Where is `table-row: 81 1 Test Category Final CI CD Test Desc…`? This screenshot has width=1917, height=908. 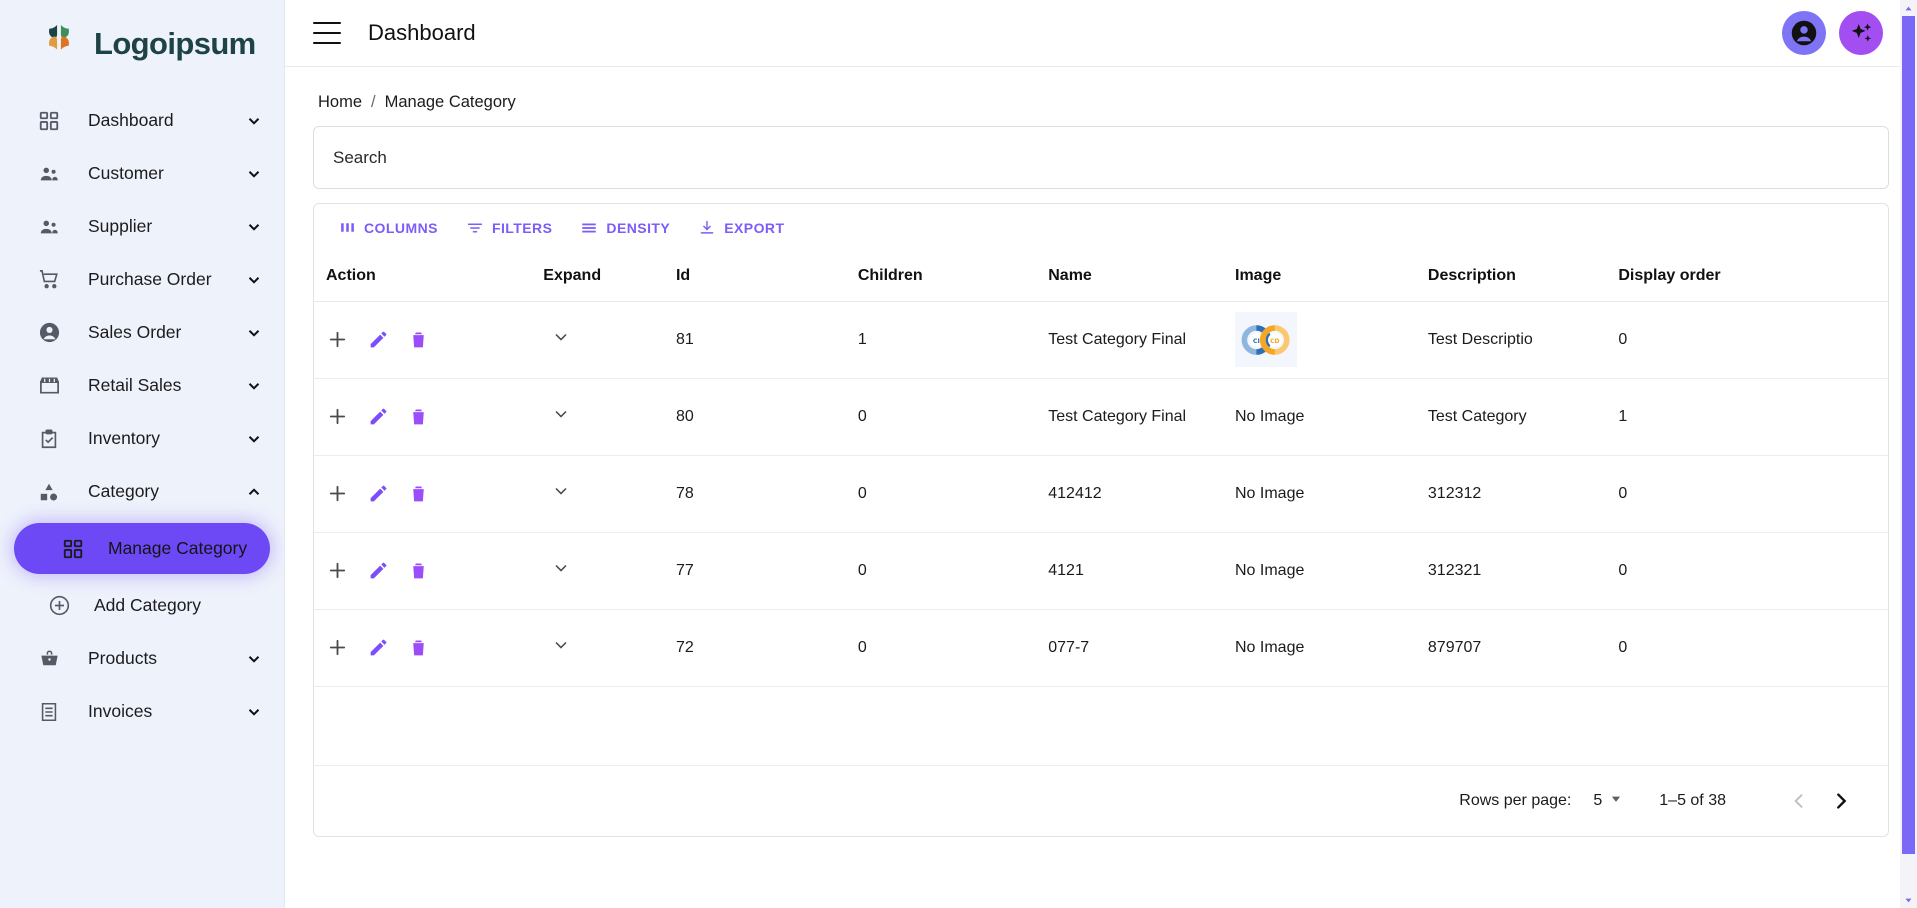
table-row: 81 1 Test Category Final CI CD Test Desc… is located at coordinates (1101, 340).